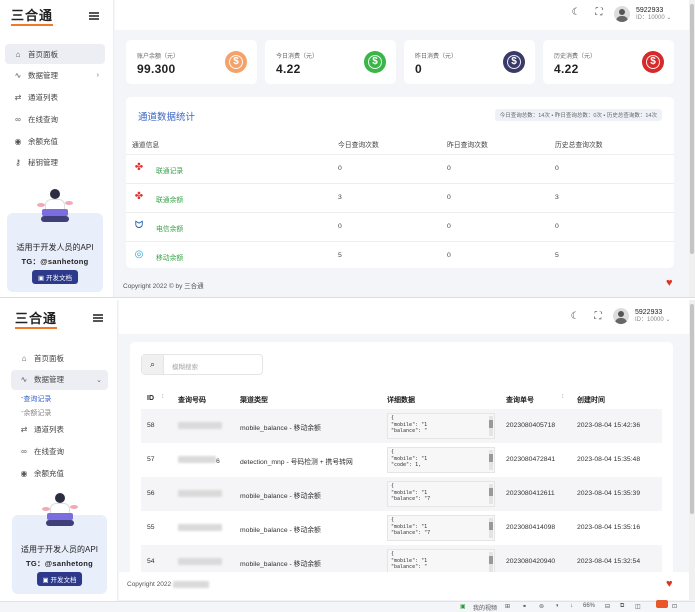 The height and width of the screenshot is (612, 695). I want to click on notification-badge, so click(662, 604).